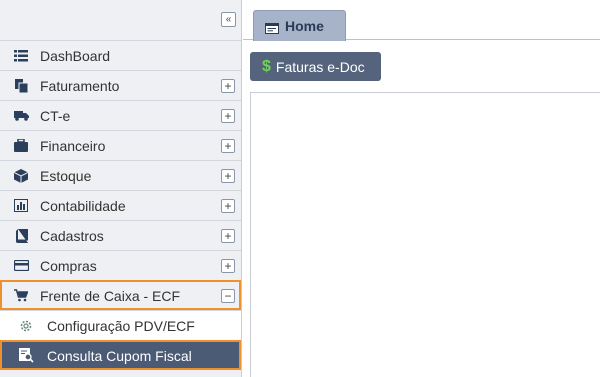 The width and height of the screenshot is (600, 377). I want to click on sidebar-item-label: CT-e, so click(55, 115).